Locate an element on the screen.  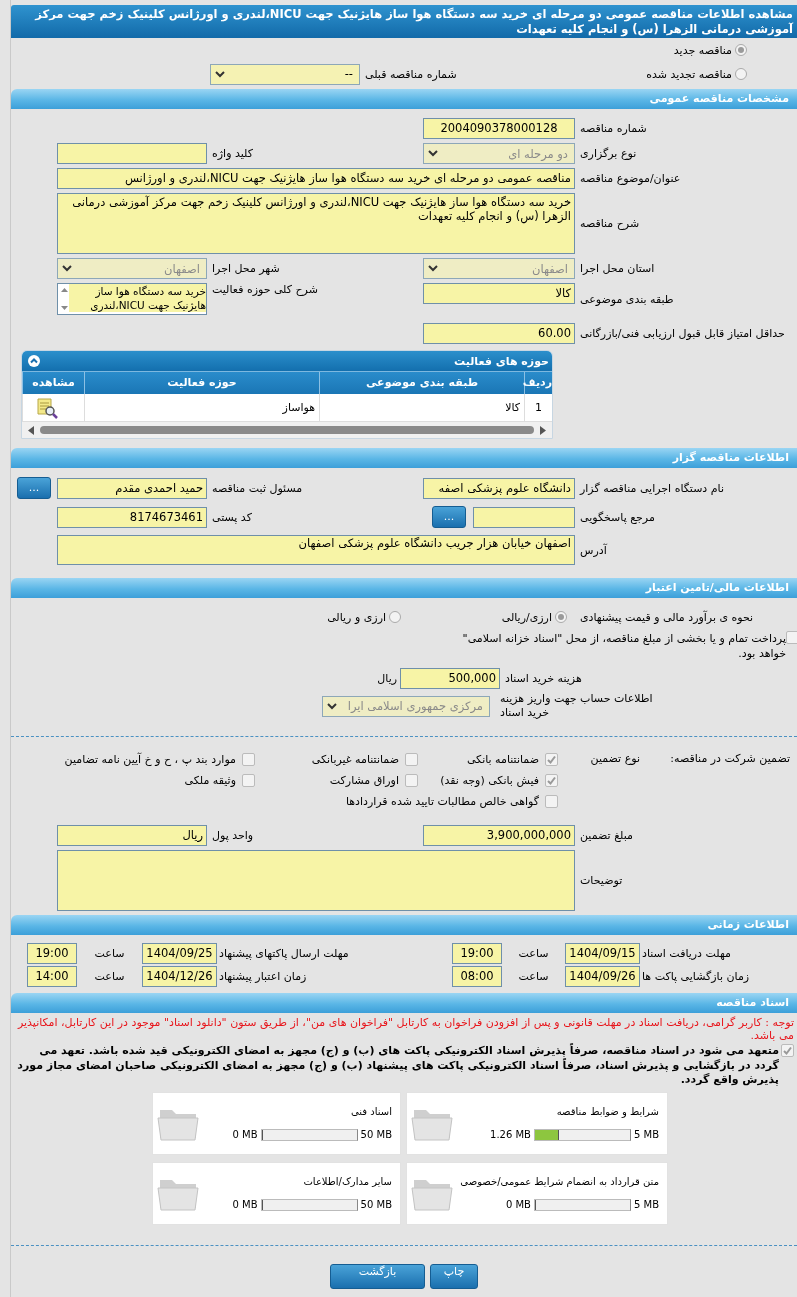
option-label: ارزی/ریالی is located at coordinates (526, 617).